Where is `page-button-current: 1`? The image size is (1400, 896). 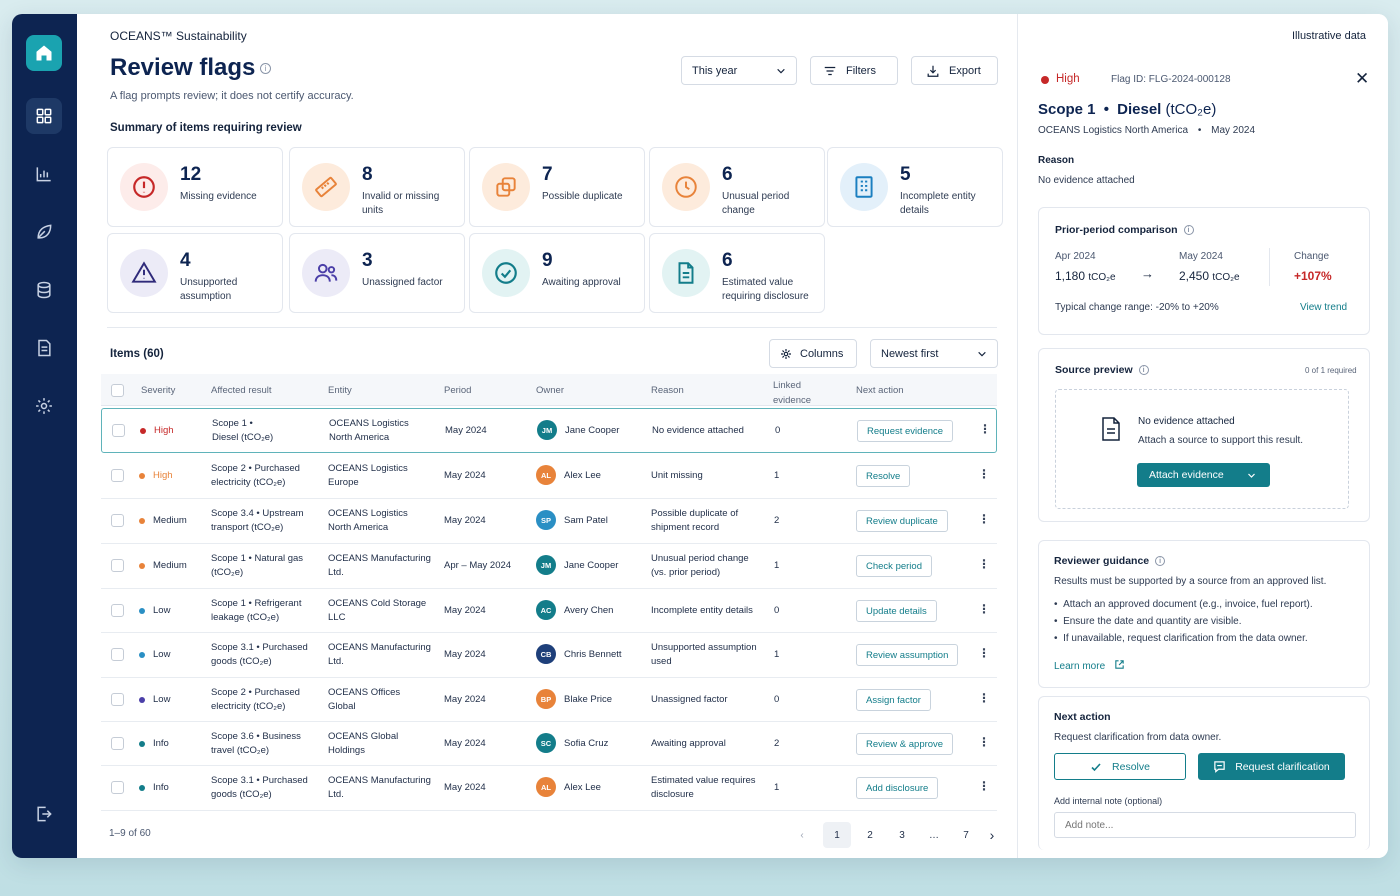 page-button-current: 1 is located at coordinates (837, 835).